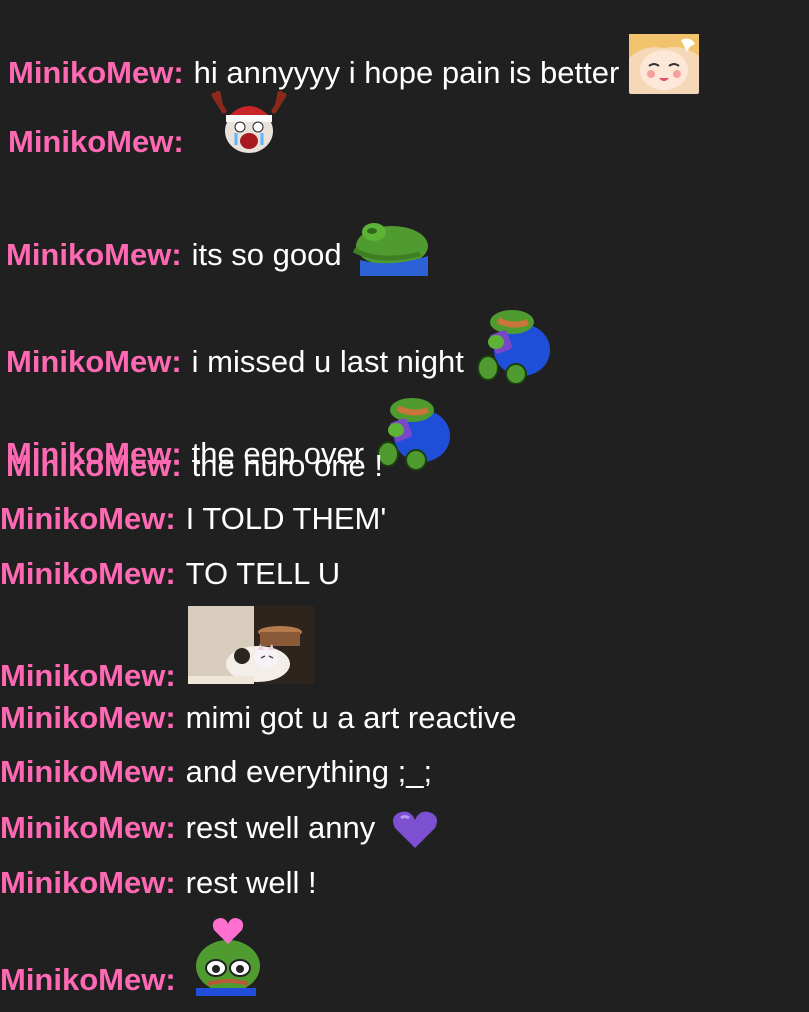 This screenshot has height=1012, width=809. What do you see at coordinates (250, 645) in the screenshot?
I see `cat-photo-emote` at bounding box center [250, 645].